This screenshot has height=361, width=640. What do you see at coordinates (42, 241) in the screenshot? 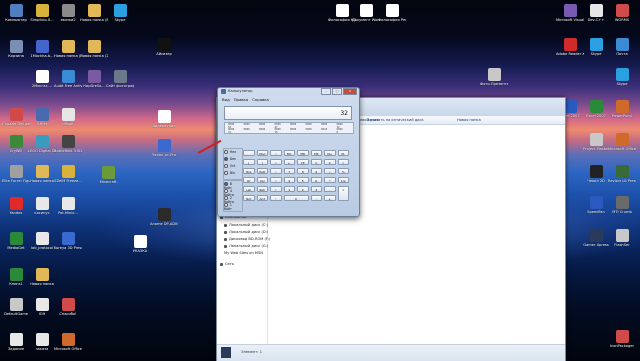
I see `desktop-icon: lab_protocol` at bounding box center [42, 241].